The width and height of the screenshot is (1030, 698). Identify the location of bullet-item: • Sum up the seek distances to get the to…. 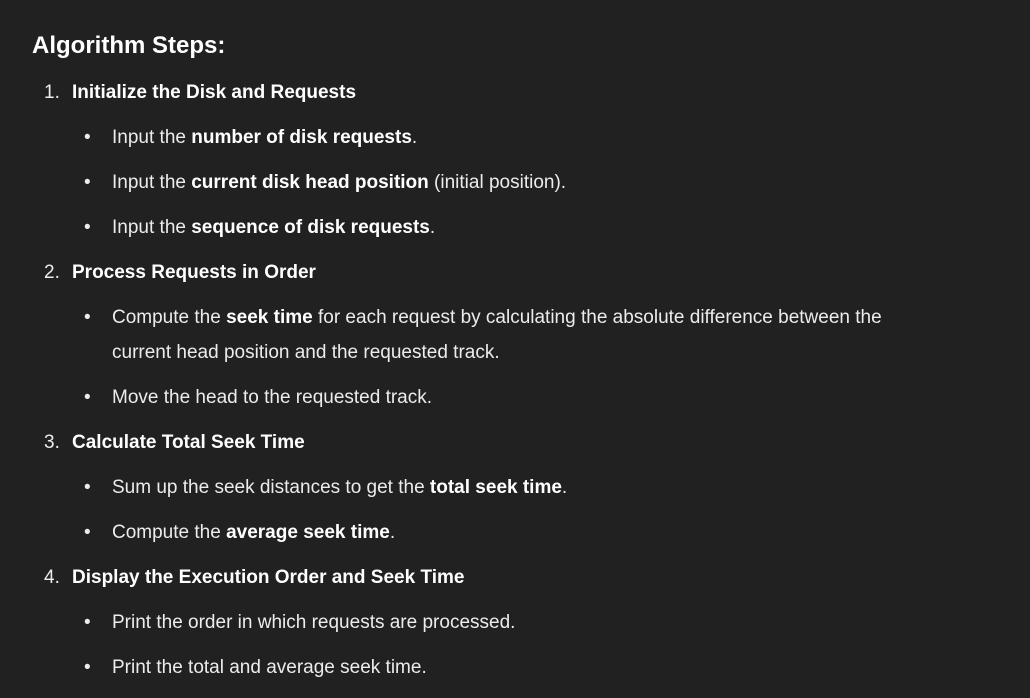
(482, 487).